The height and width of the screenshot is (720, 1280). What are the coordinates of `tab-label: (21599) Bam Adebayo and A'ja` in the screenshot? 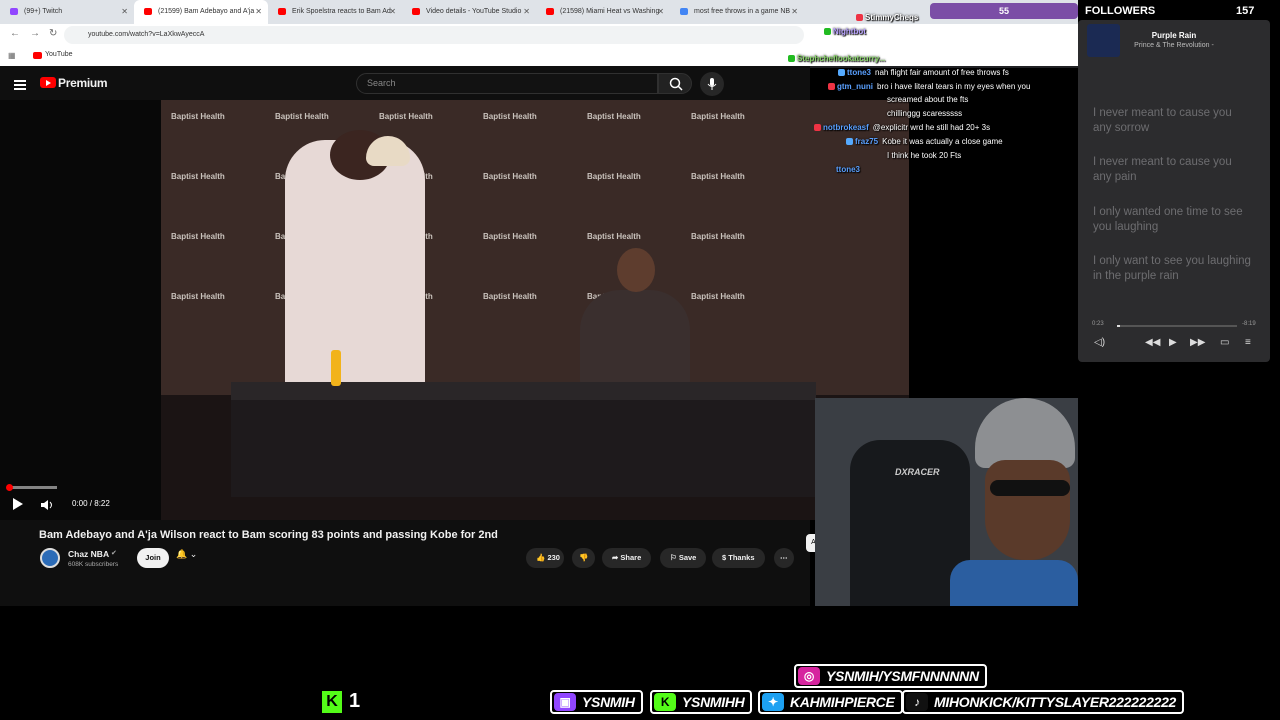 It's located at (206, 11).